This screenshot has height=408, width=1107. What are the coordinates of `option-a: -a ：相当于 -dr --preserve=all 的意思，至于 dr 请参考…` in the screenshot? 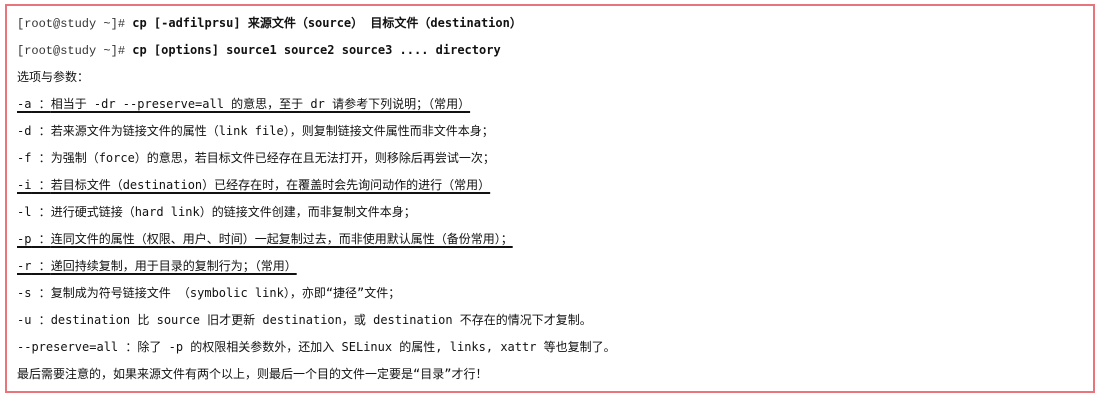 It's located at (555, 104).